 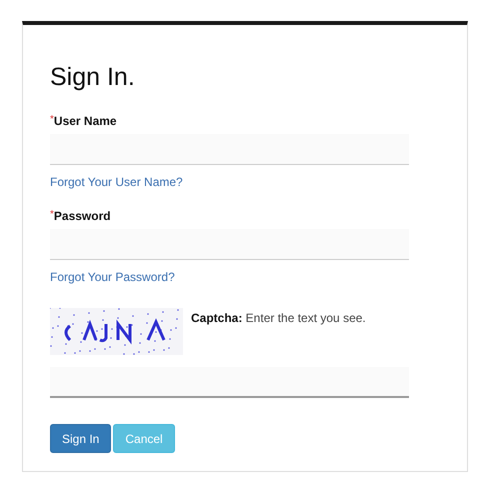 I want to click on forgot-link: Forgot Your Password?, so click(x=112, y=277).